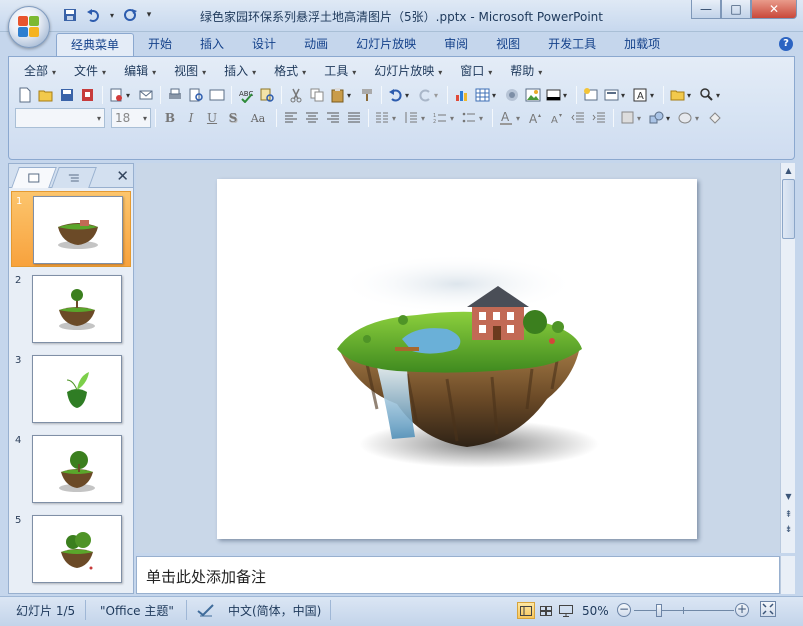 The height and width of the screenshot is (626, 803). I want to click on design-icon: ▾, so click(632, 118).